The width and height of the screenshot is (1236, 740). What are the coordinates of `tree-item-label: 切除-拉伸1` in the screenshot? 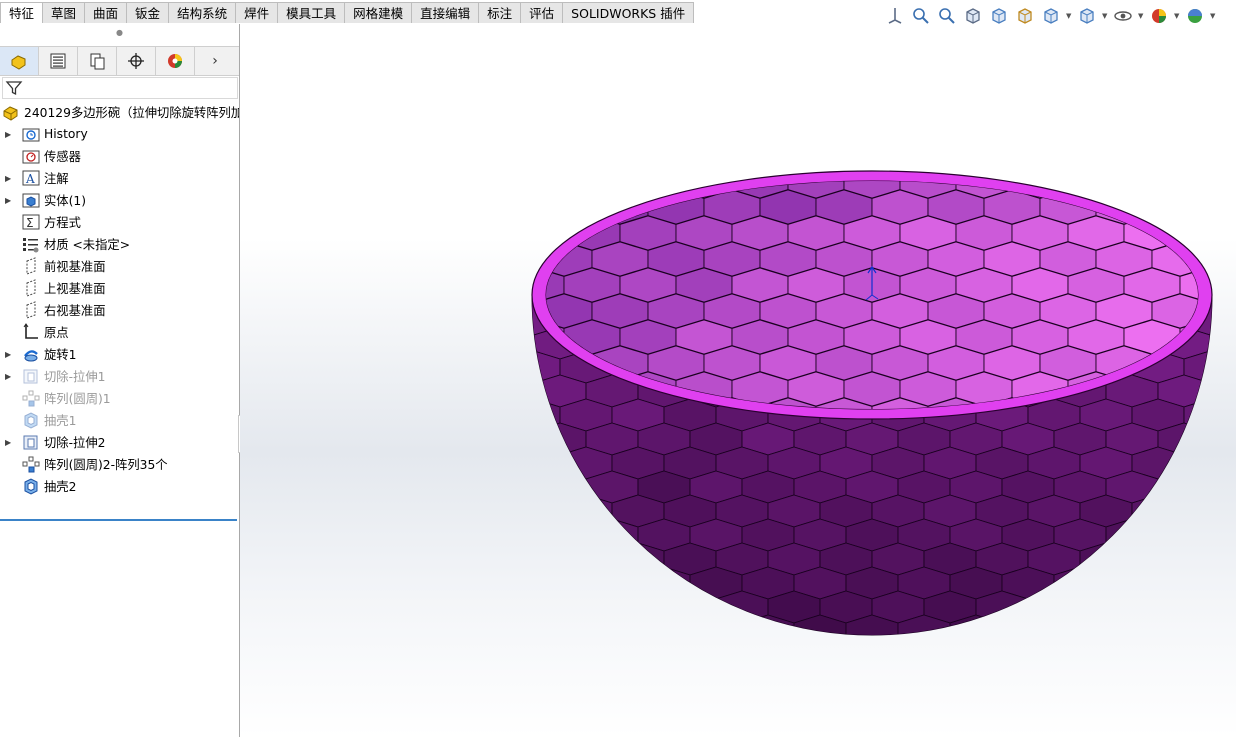 It's located at (75, 377).